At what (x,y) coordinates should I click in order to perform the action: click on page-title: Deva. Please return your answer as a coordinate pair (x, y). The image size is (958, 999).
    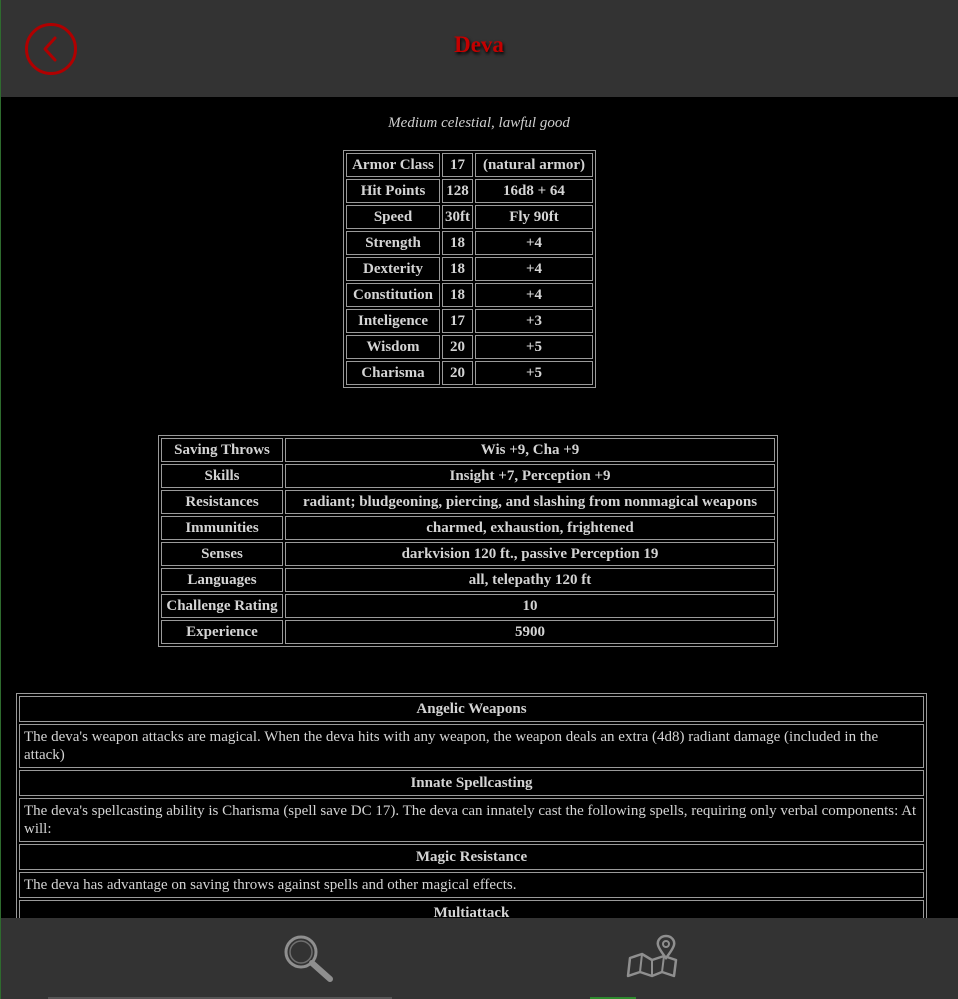
    Looking at the image, I should click on (479, 44).